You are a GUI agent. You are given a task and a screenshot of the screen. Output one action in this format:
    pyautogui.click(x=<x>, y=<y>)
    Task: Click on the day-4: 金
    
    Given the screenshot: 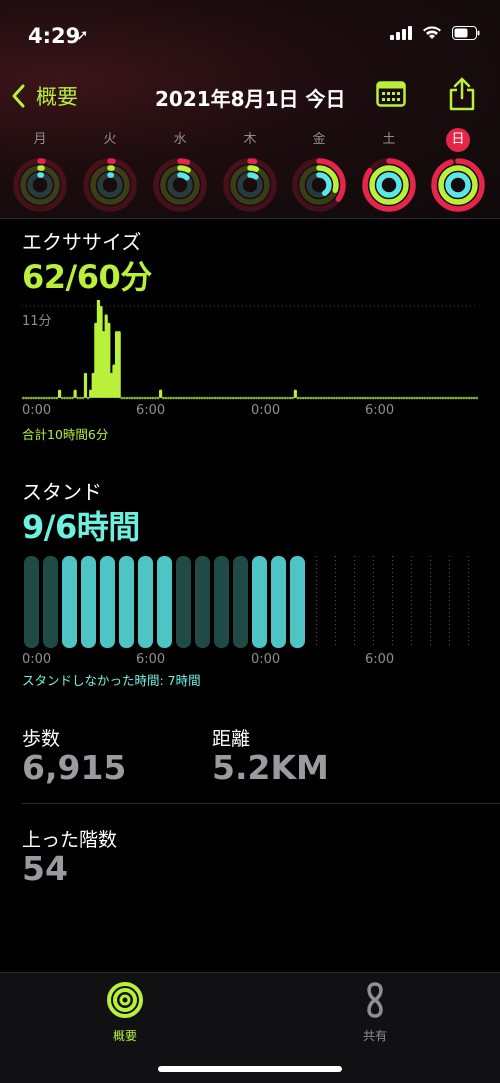 What is the action you would take?
    pyautogui.click(x=319, y=170)
    